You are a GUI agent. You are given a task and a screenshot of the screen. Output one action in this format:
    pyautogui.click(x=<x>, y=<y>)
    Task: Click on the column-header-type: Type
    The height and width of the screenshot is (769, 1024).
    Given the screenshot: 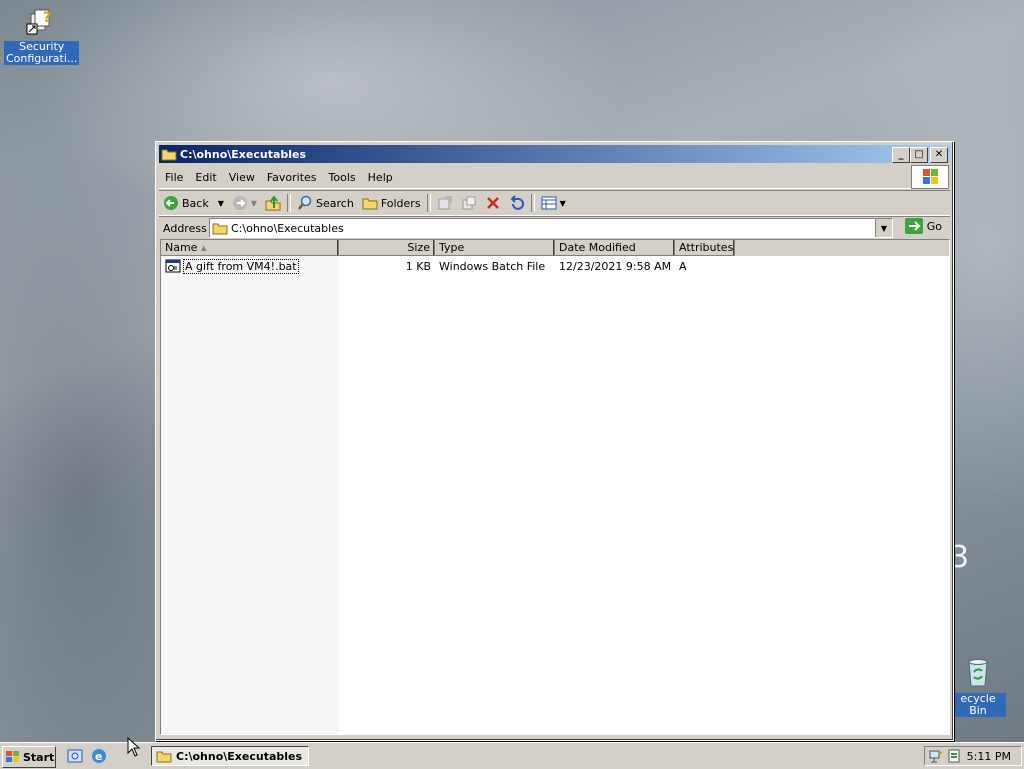 What is the action you would take?
    pyautogui.click(x=495, y=248)
    